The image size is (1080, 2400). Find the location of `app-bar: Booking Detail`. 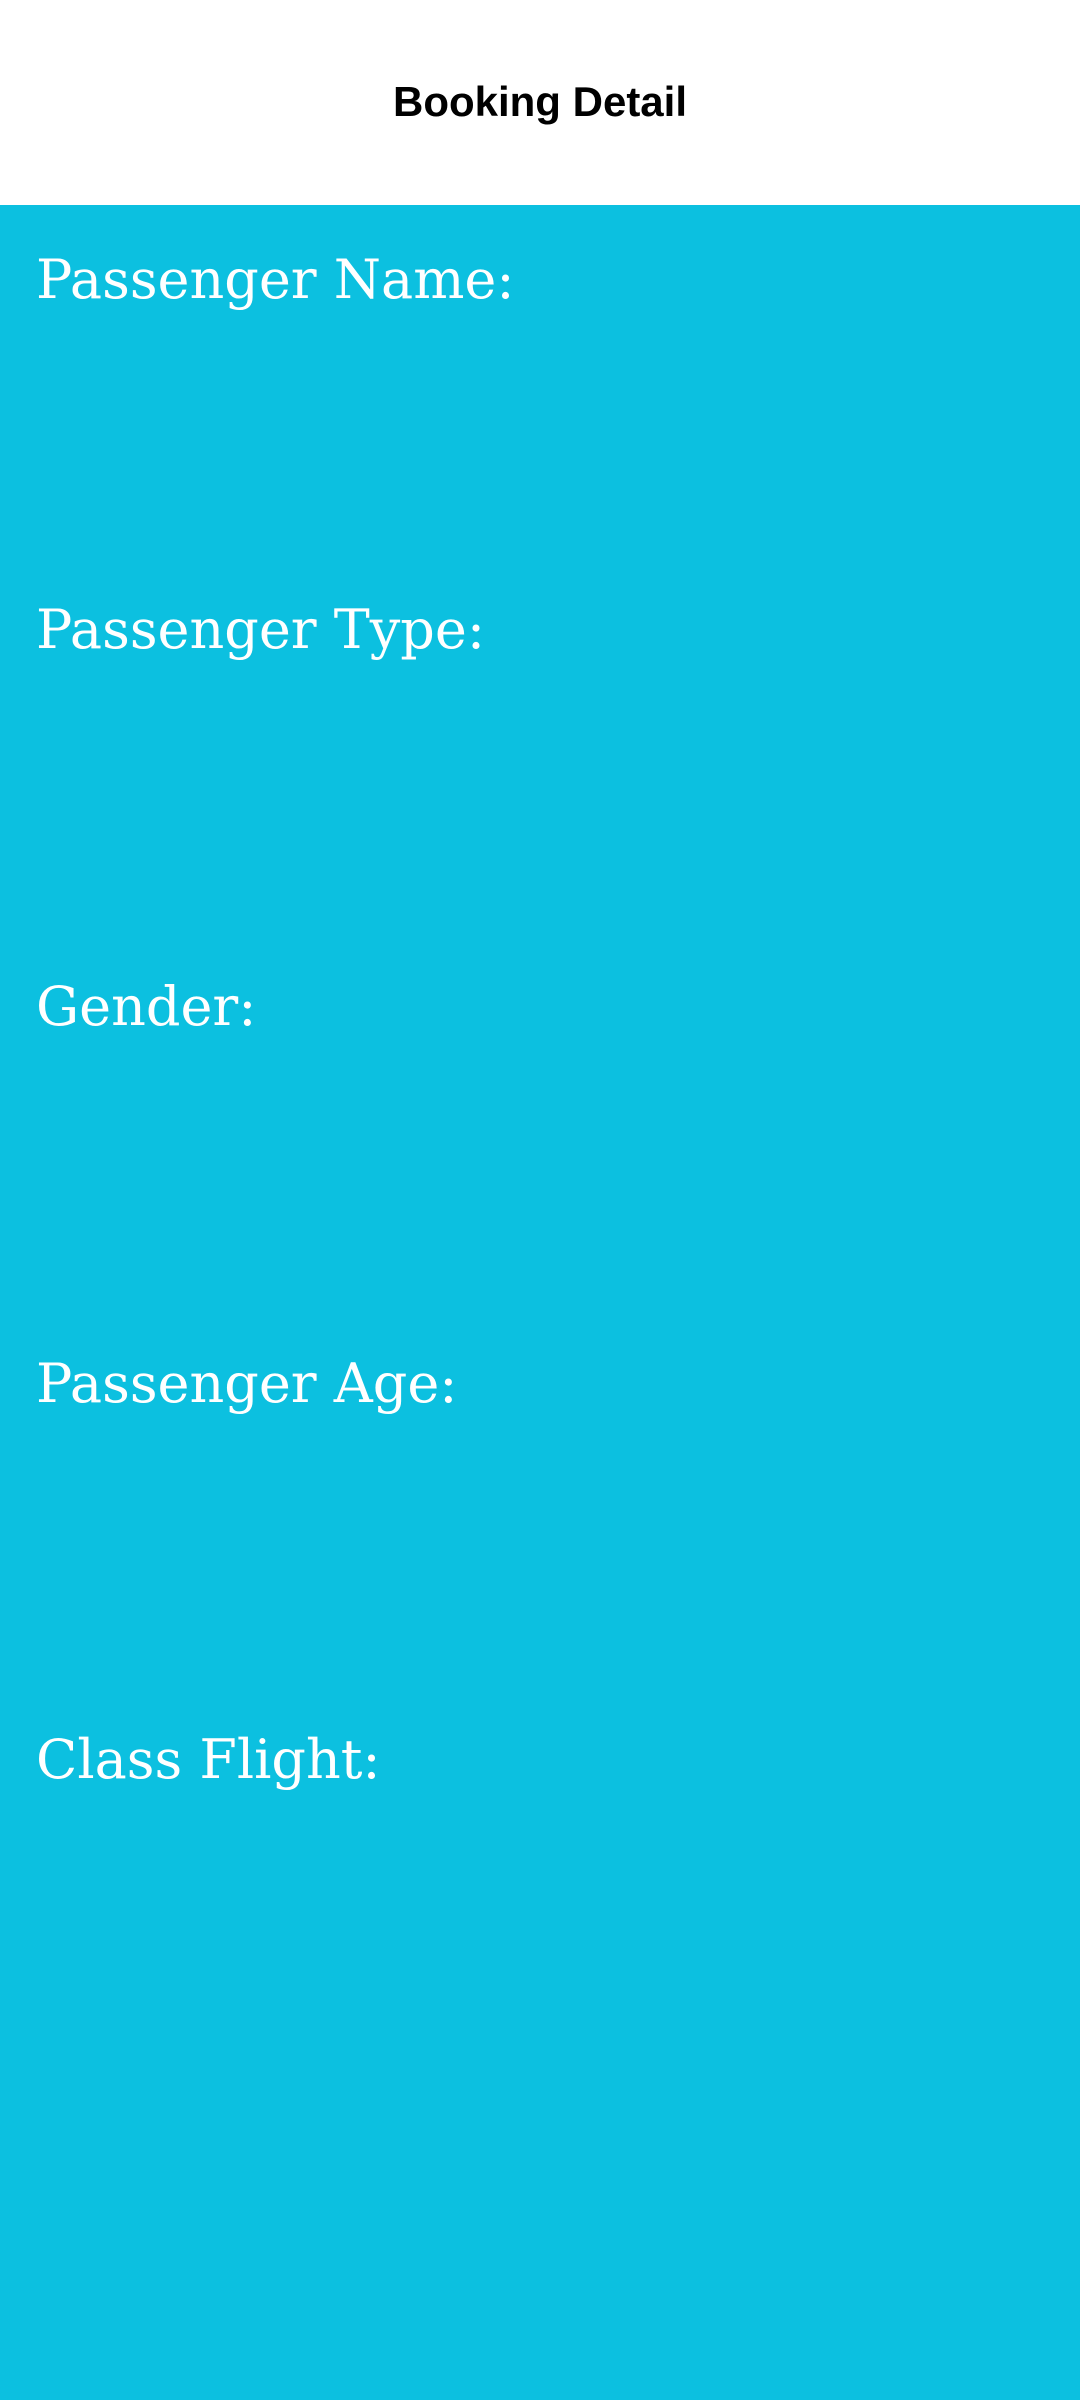

app-bar: Booking Detail is located at coordinates (540, 102).